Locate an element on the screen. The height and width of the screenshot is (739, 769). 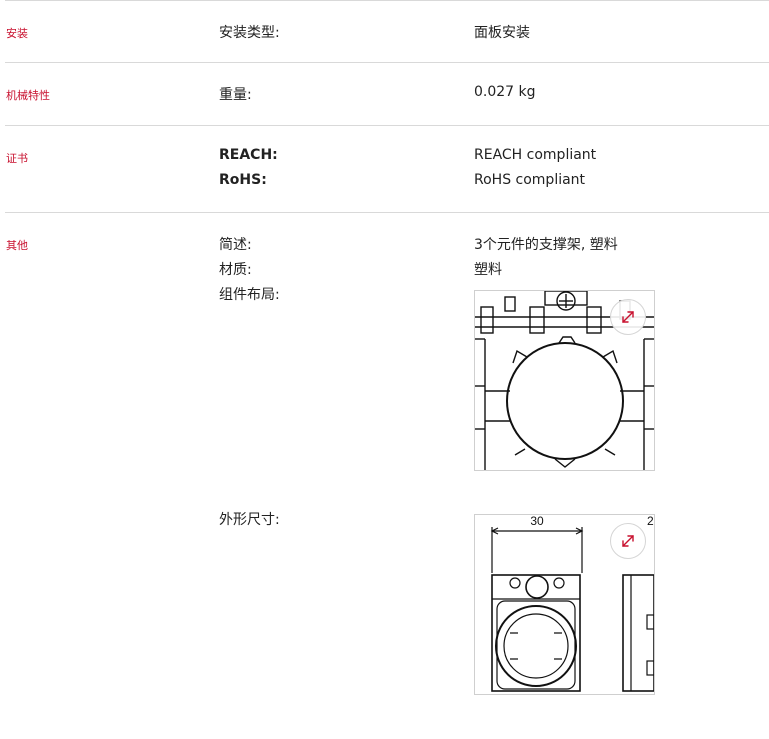
component-layout-image is located at coordinates (564, 380).